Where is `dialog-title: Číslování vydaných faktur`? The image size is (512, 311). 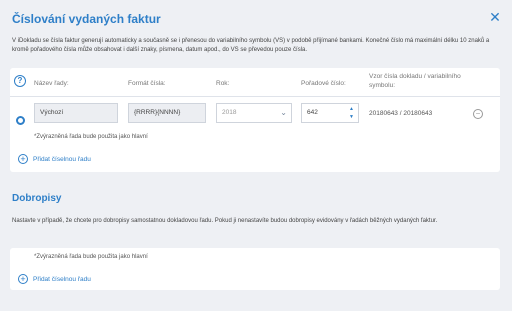 dialog-title: Číslování vydaných faktur is located at coordinates (86, 19).